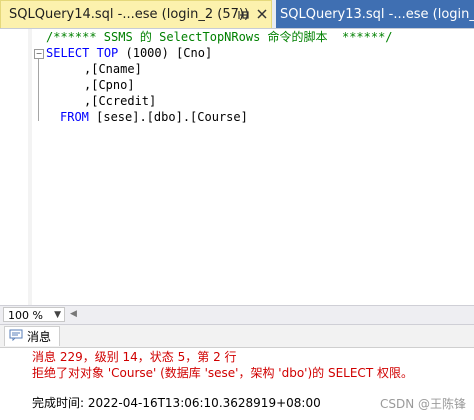  Describe the element at coordinates (68, 53) in the screenshot. I see `keyword-select: SELECT` at that location.